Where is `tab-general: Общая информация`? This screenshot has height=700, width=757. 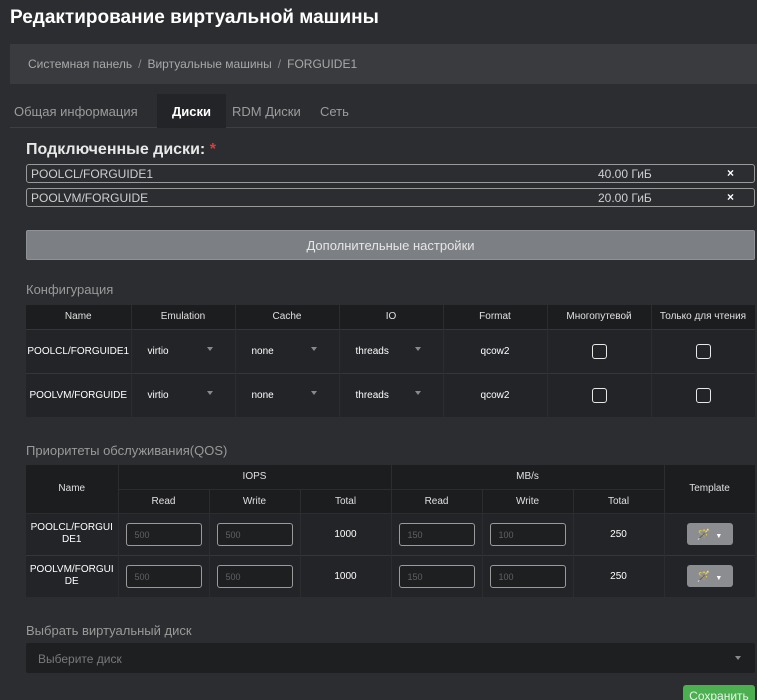
tab-general: Общая информация is located at coordinates (76, 111).